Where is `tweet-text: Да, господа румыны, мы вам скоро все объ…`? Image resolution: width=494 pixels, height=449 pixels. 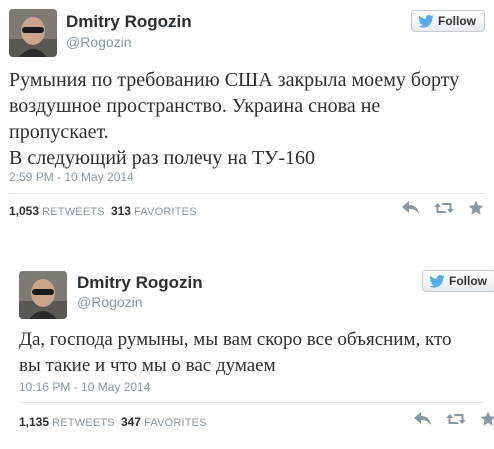 tweet-text: Да, господа румыны, мы вам скоро все объ… is located at coordinates (254, 353).